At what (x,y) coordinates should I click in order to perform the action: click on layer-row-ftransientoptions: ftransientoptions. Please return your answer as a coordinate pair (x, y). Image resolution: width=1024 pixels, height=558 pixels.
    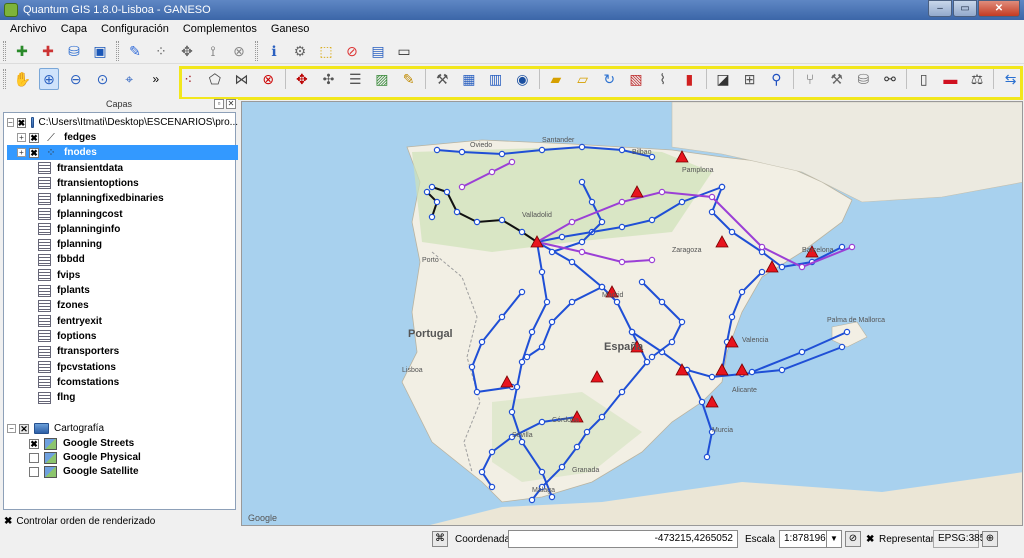
    Looking at the image, I should click on (122, 183).